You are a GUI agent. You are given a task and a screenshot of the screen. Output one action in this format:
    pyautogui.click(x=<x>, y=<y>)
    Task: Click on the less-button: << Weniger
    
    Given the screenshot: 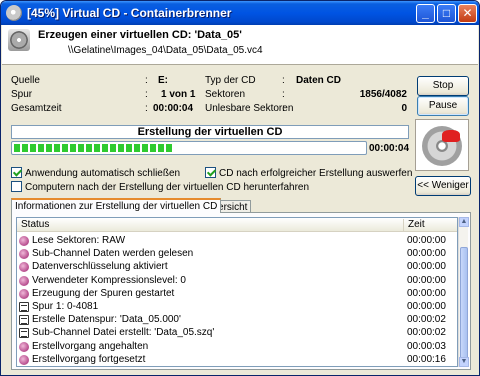 What is the action you would take?
    pyautogui.click(x=443, y=186)
    